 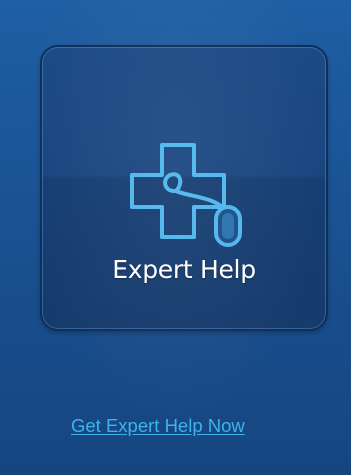 I want to click on get-expert-help-link: Get Expert Help Now, so click(x=158, y=426).